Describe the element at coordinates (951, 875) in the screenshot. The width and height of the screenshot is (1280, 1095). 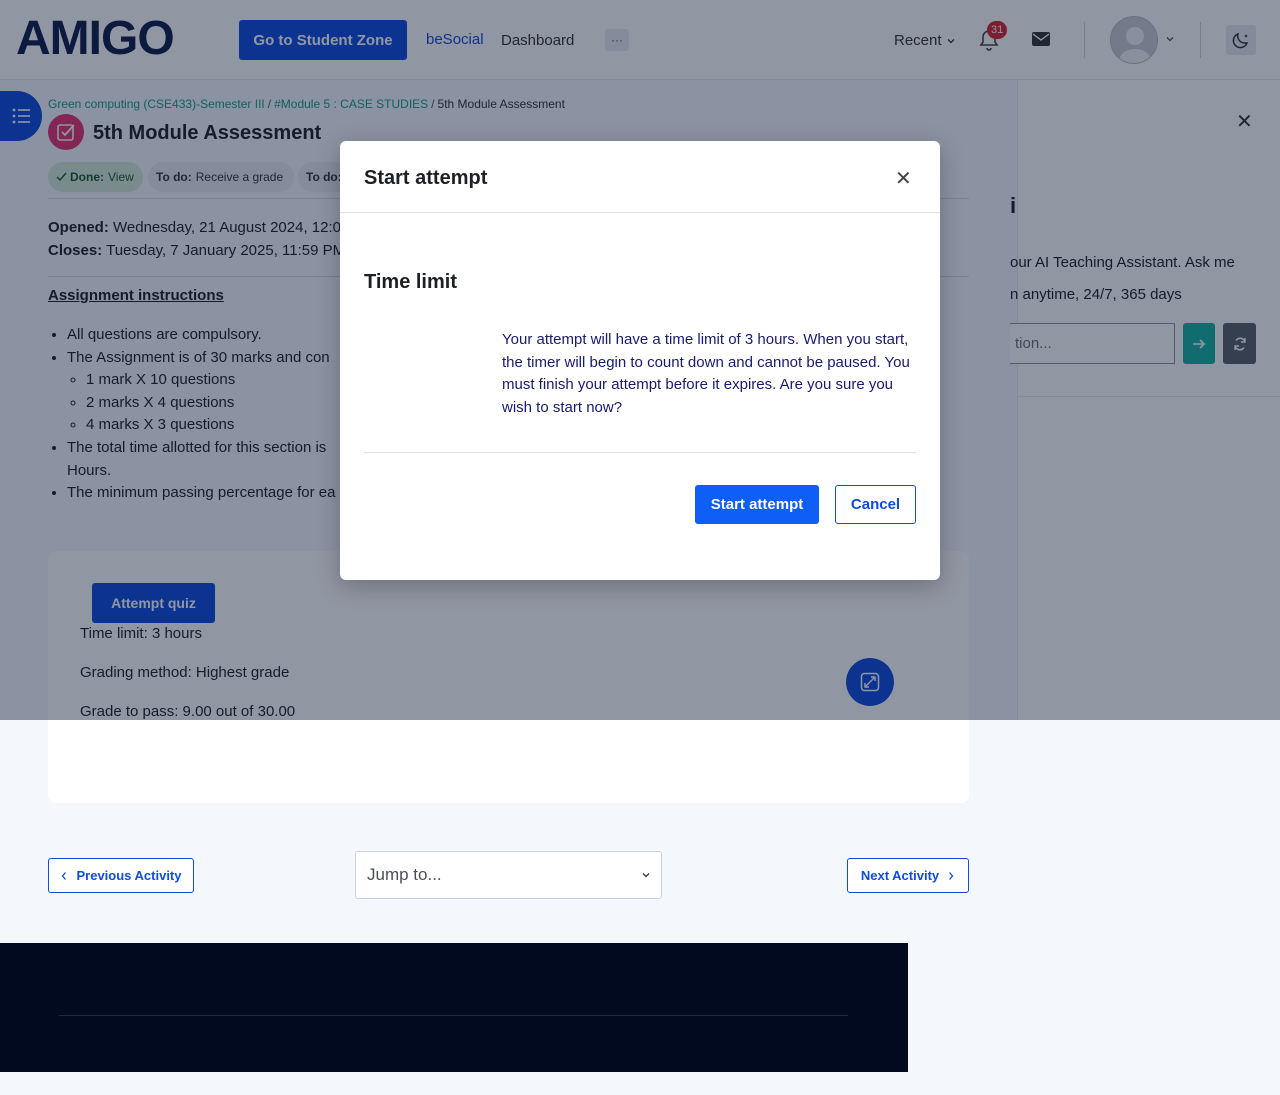
I see `chevron-right-icon` at that location.